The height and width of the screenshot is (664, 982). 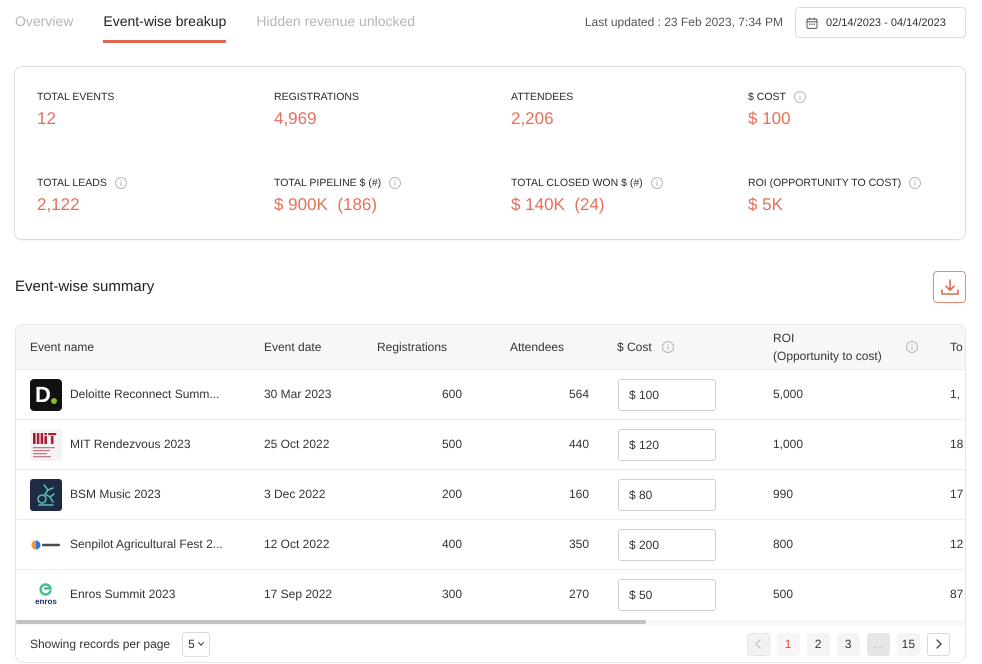 I want to click on page-button: 3, so click(x=848, y=644).